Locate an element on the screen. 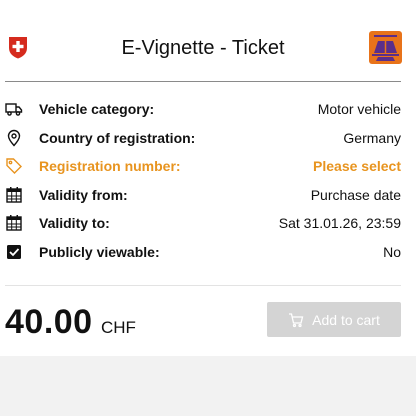 The image size is (416, 416). add-to-cart-button: Add to cart is located at coordinates (334, 319).